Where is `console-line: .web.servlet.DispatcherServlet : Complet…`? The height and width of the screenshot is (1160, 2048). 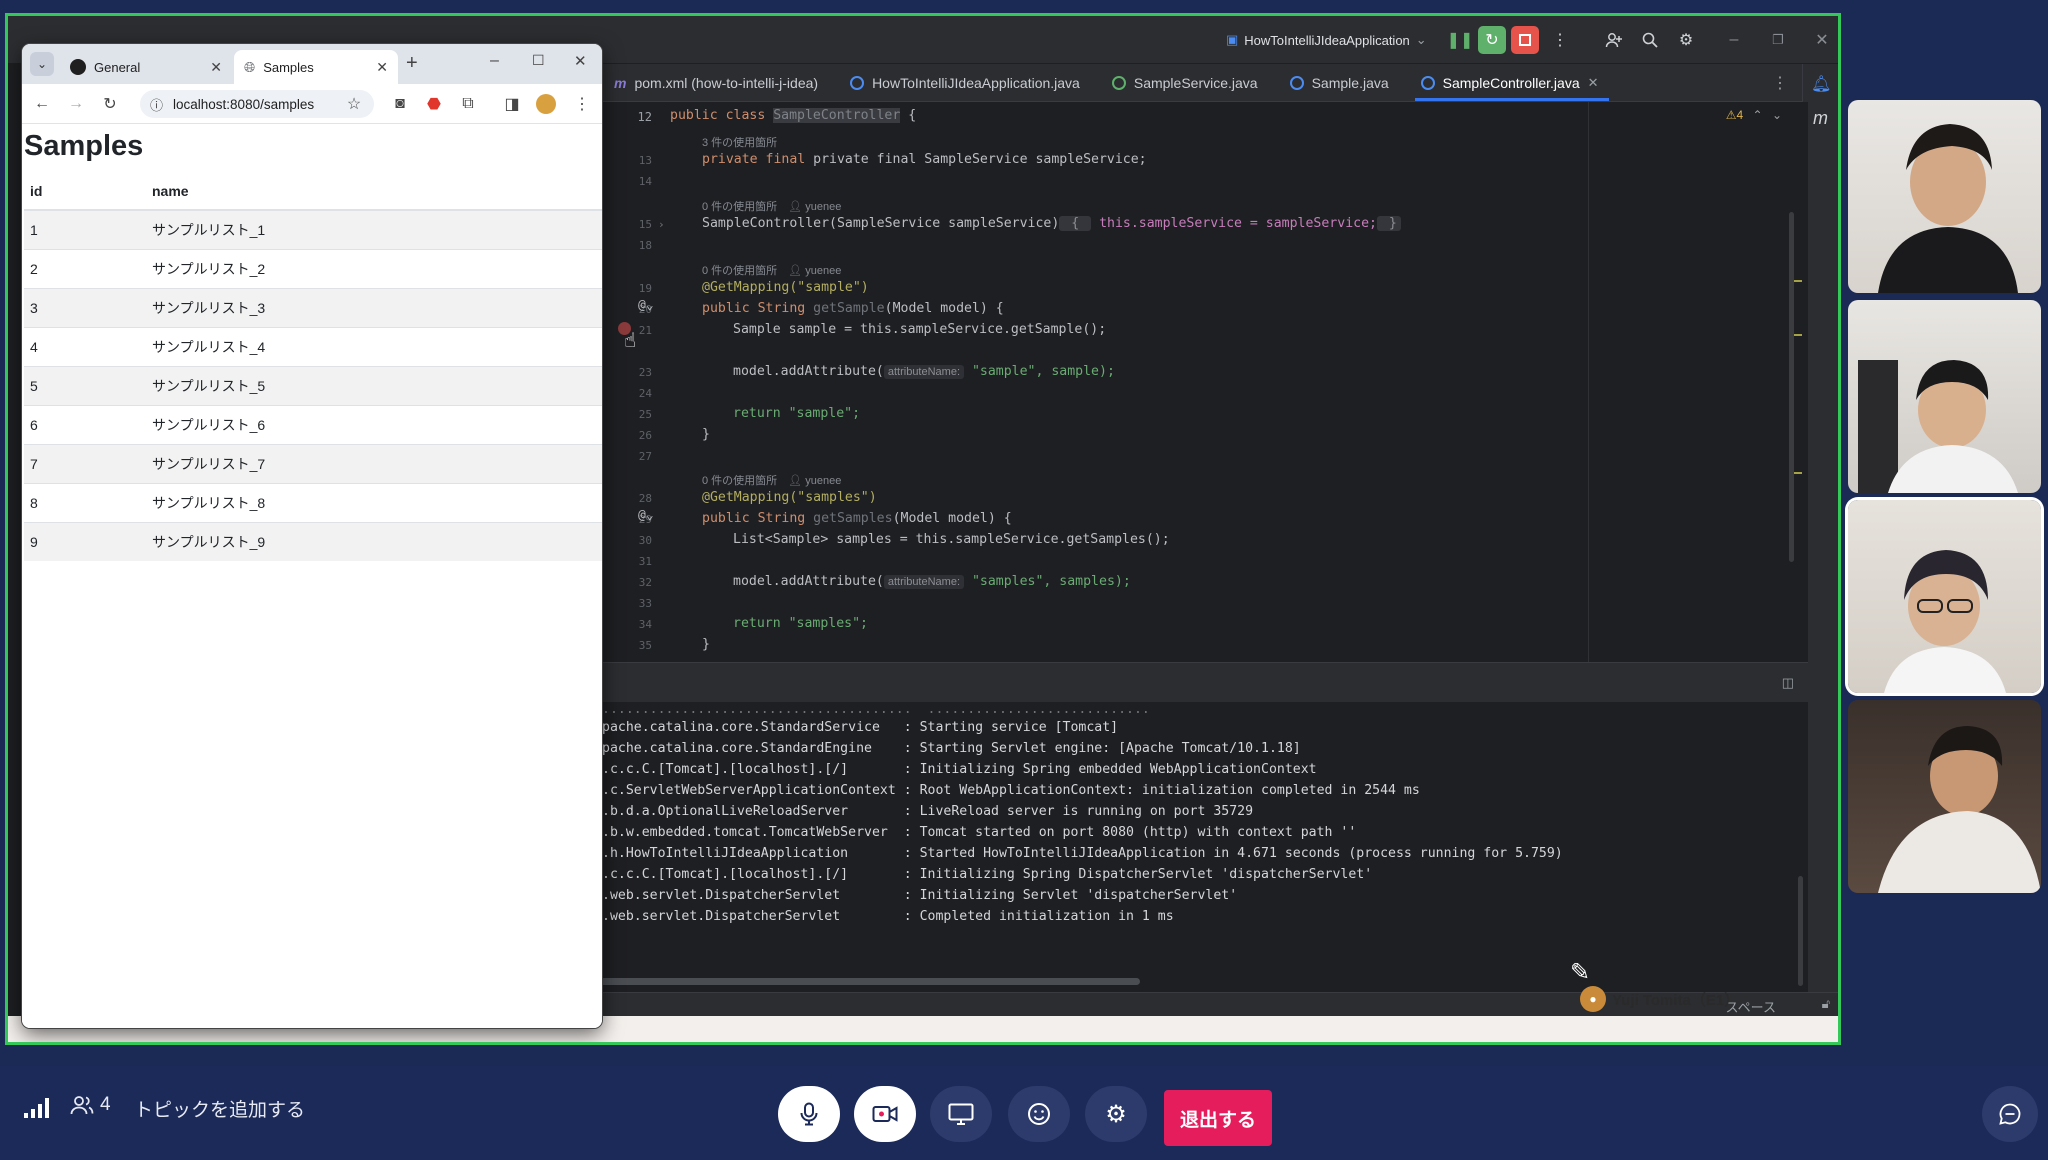 console-line: .web.servlet.DispatcherServlet : Complet… is located at coordinates (888, 916).